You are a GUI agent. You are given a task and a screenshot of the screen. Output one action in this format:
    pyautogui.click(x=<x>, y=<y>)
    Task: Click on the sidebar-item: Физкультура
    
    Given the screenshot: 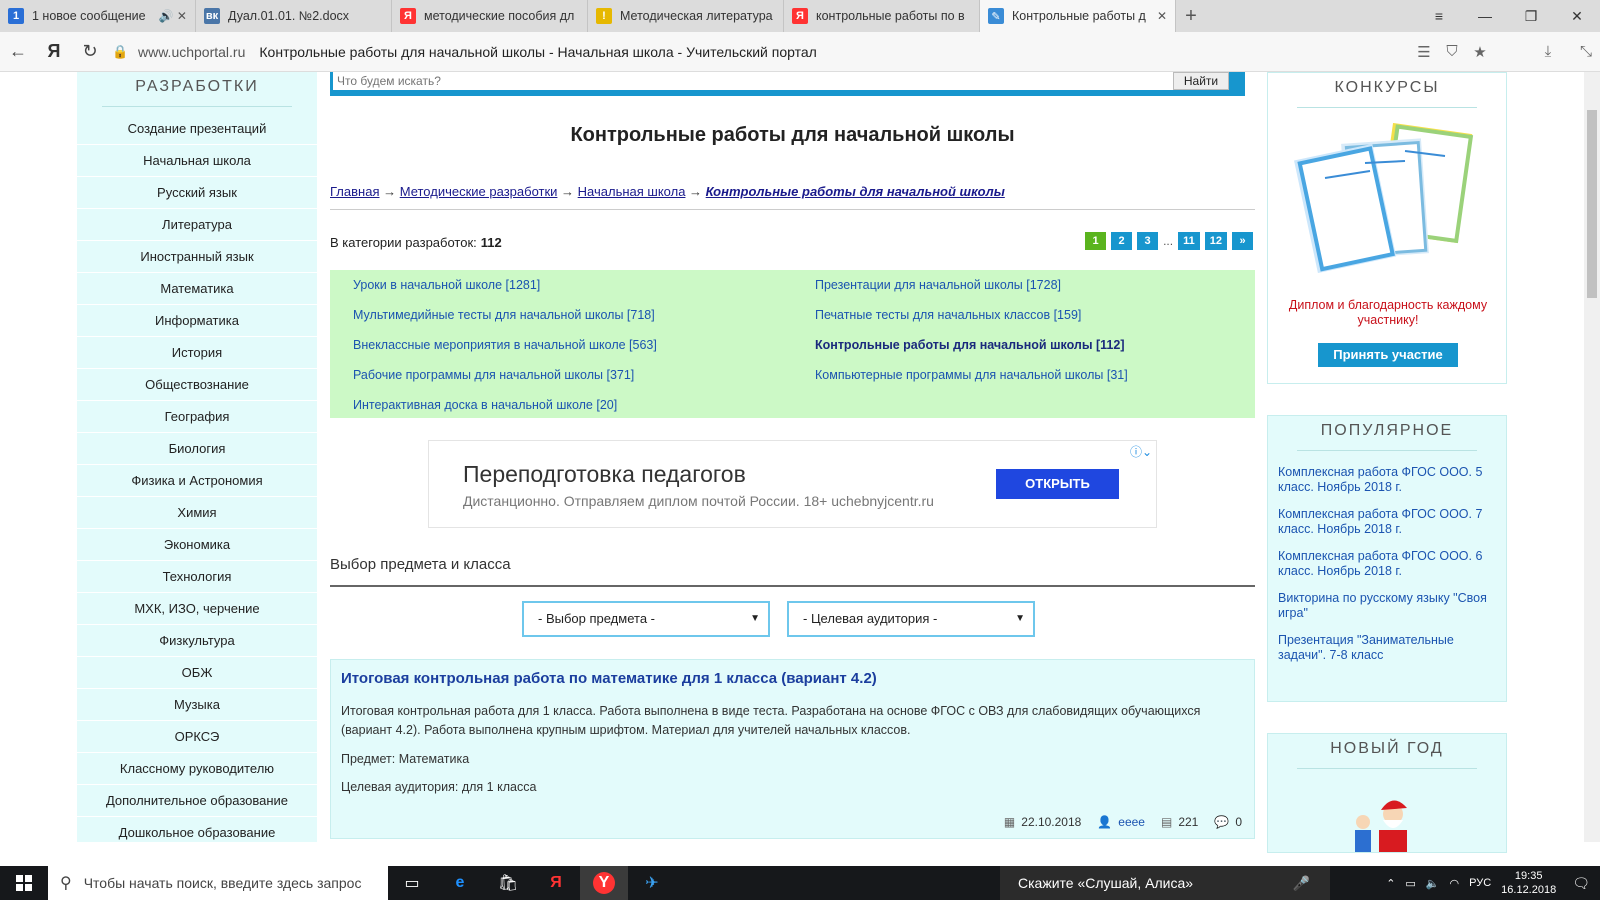 What is the action you would take?
    pyautogui.click(x=197, y=641)
    